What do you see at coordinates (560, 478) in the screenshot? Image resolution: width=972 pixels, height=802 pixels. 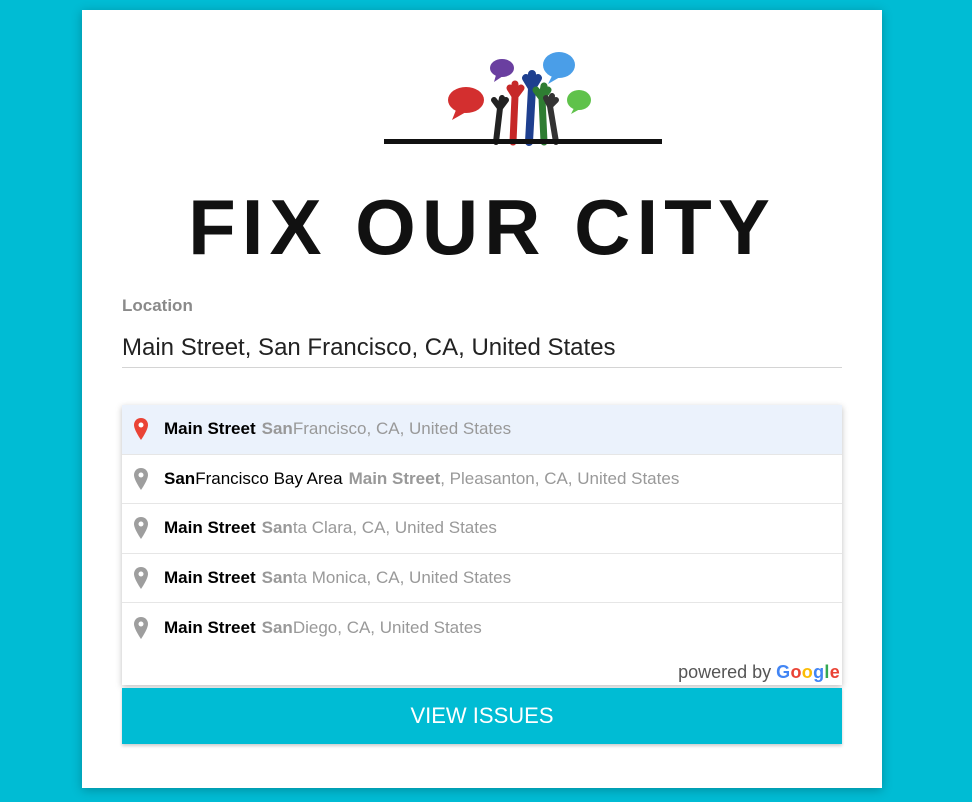 I see `suggestion-secondary: , Pleasanton, CA, United States` at bounding box center [560, 478].